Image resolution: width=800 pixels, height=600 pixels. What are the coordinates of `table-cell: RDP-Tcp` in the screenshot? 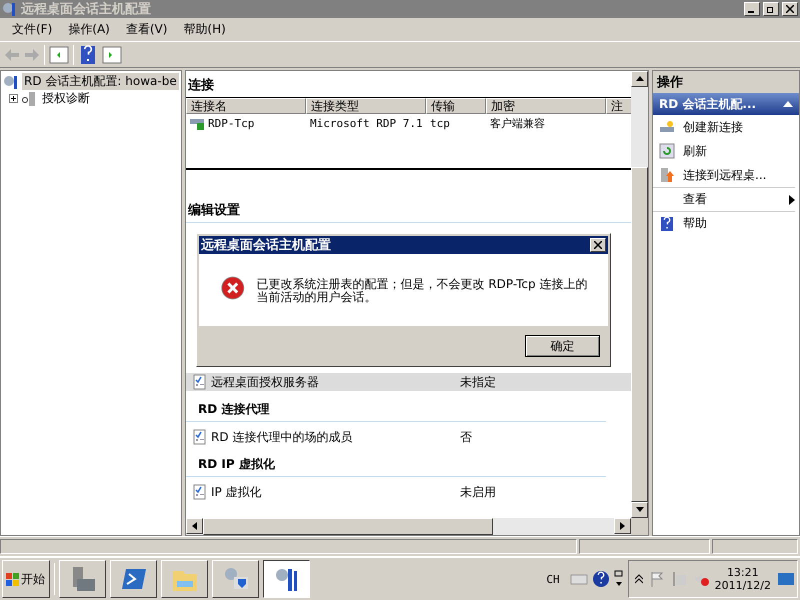 It's located at (246, 123).